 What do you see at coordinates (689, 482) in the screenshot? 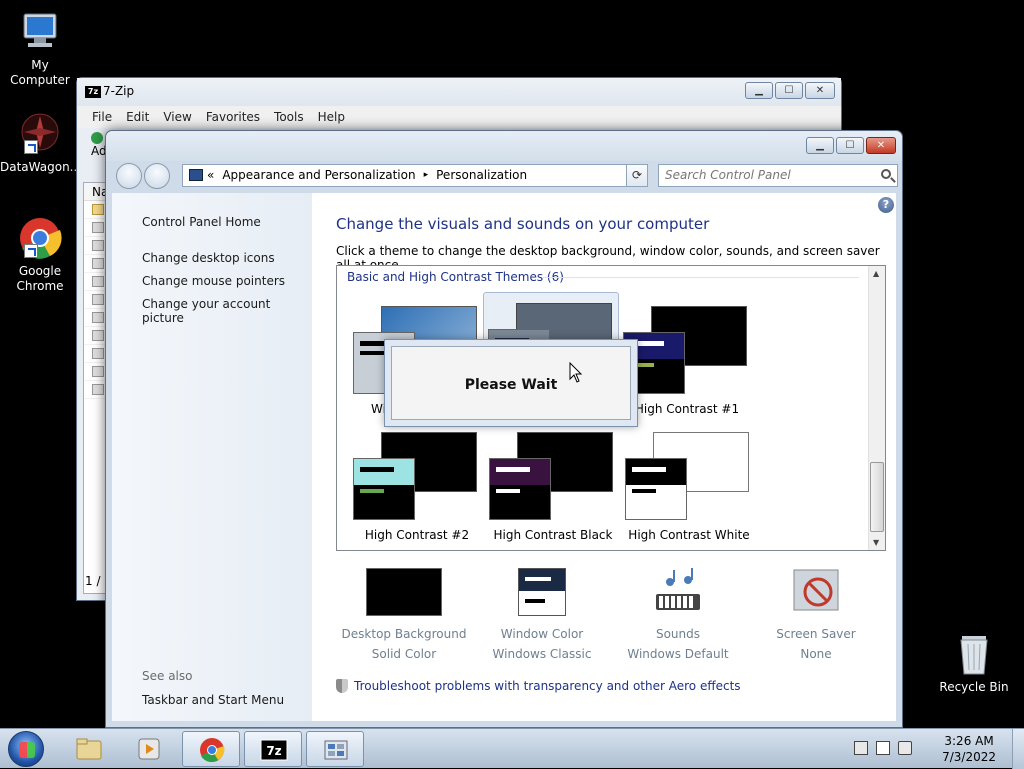
I see `theme-high-contrast-white: High Contrast White` at bounding box center [689, 482].